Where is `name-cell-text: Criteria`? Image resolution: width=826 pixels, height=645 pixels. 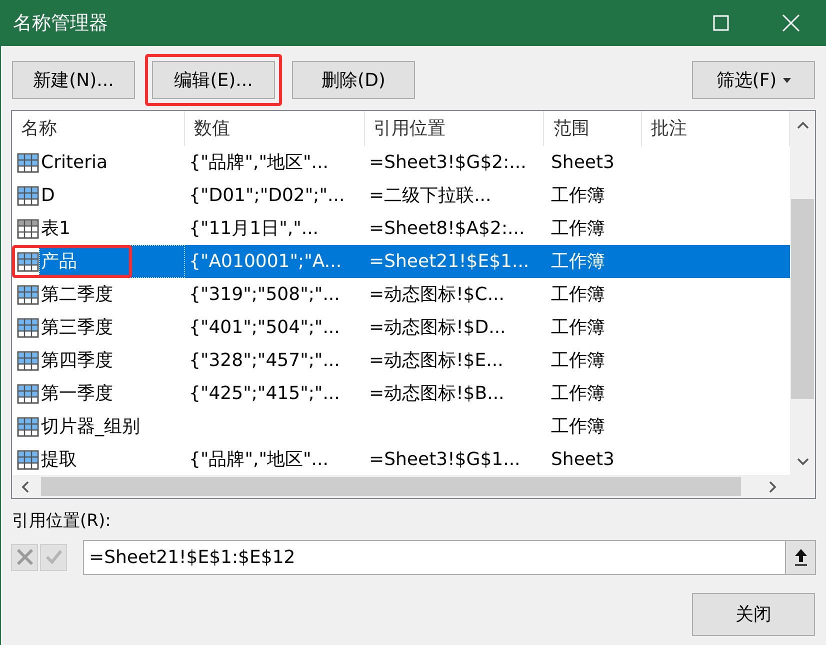 name-cell-text: Criteria is located at coordinates (74, 163).